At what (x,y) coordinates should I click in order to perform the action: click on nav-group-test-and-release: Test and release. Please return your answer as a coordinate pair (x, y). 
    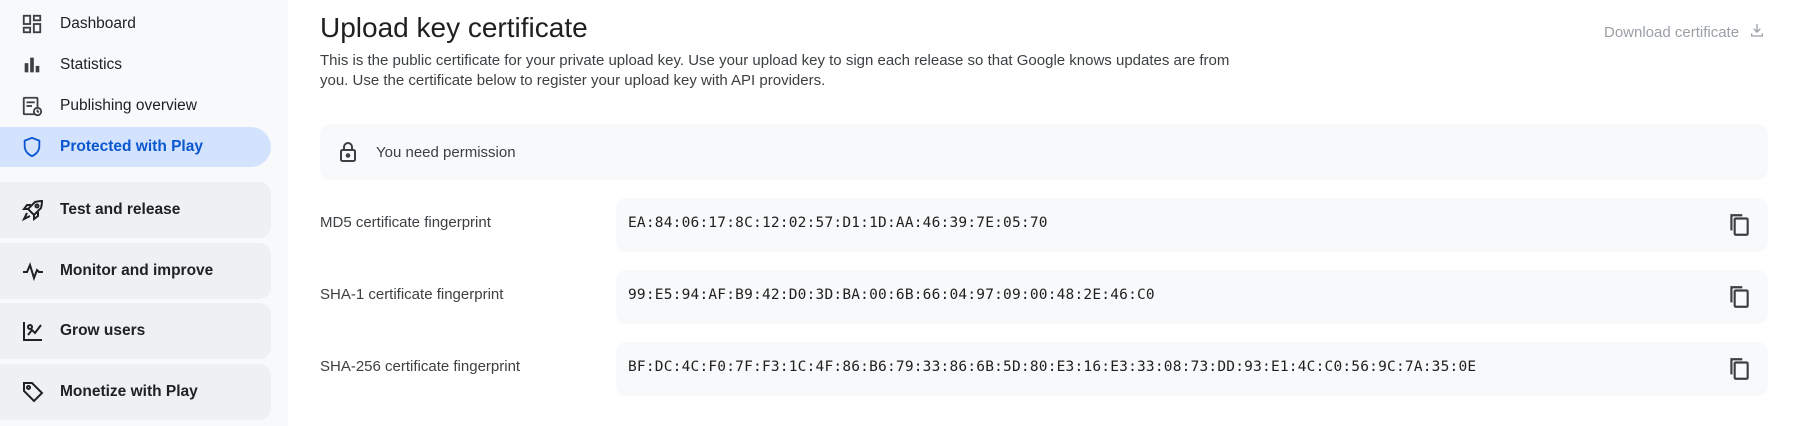
    Looking at the image, I should click on (135, 210).